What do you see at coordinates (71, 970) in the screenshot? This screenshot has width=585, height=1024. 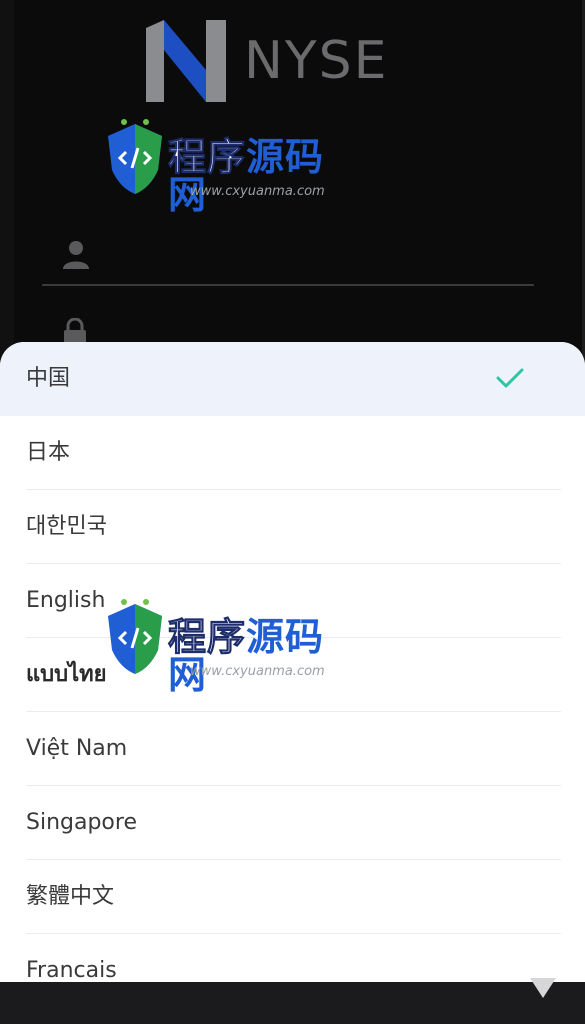 I see `language-label: Francais` at bounding box center [71, 970].